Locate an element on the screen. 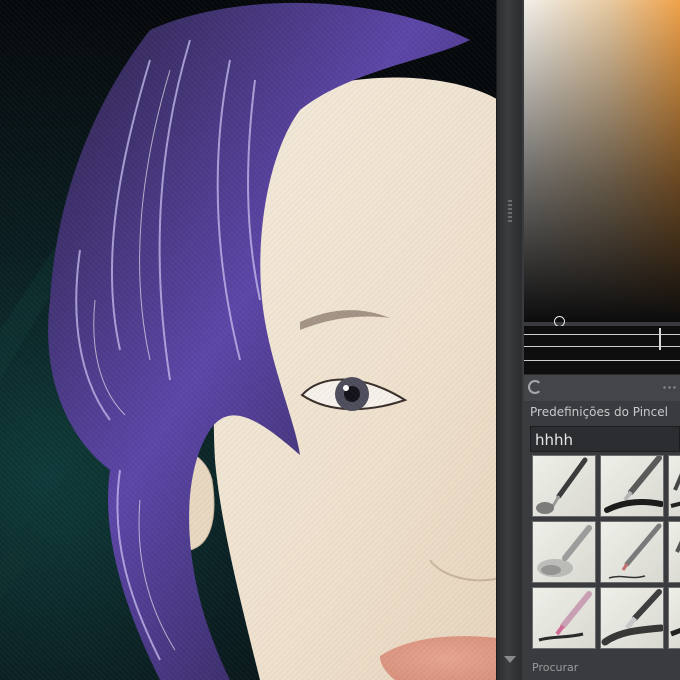  color-sliders is located at coordinates (602, 350).